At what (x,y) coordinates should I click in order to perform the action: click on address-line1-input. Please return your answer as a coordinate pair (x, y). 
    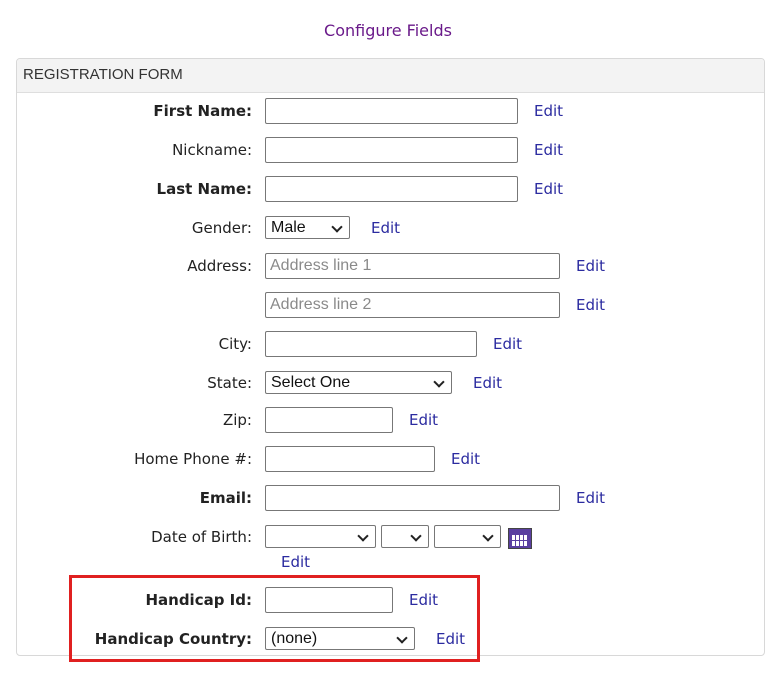
    Looking at the image, I should click on (412, 266).